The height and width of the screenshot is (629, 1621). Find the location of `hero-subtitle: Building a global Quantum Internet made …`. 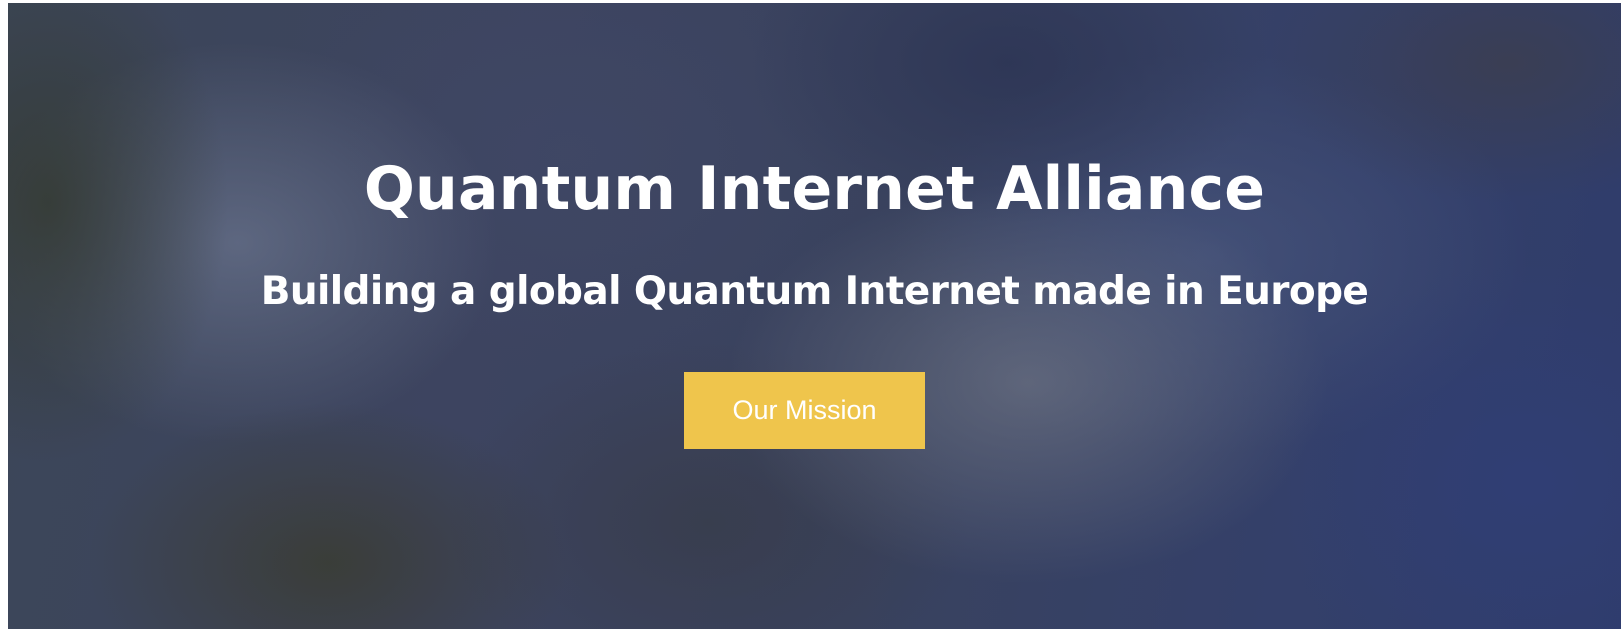

hero-subtitle: Building a global Quantum Internet made … is located at coordinates (814, 291).